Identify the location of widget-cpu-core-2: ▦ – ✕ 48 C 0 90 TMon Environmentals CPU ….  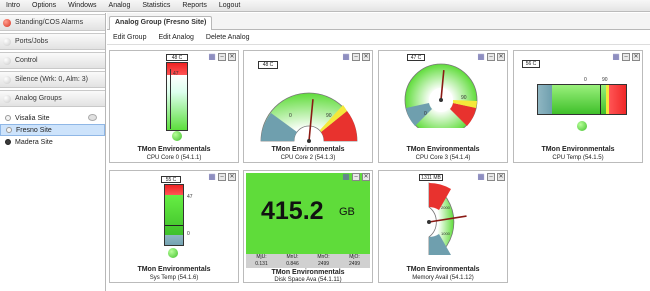
(308, 106).